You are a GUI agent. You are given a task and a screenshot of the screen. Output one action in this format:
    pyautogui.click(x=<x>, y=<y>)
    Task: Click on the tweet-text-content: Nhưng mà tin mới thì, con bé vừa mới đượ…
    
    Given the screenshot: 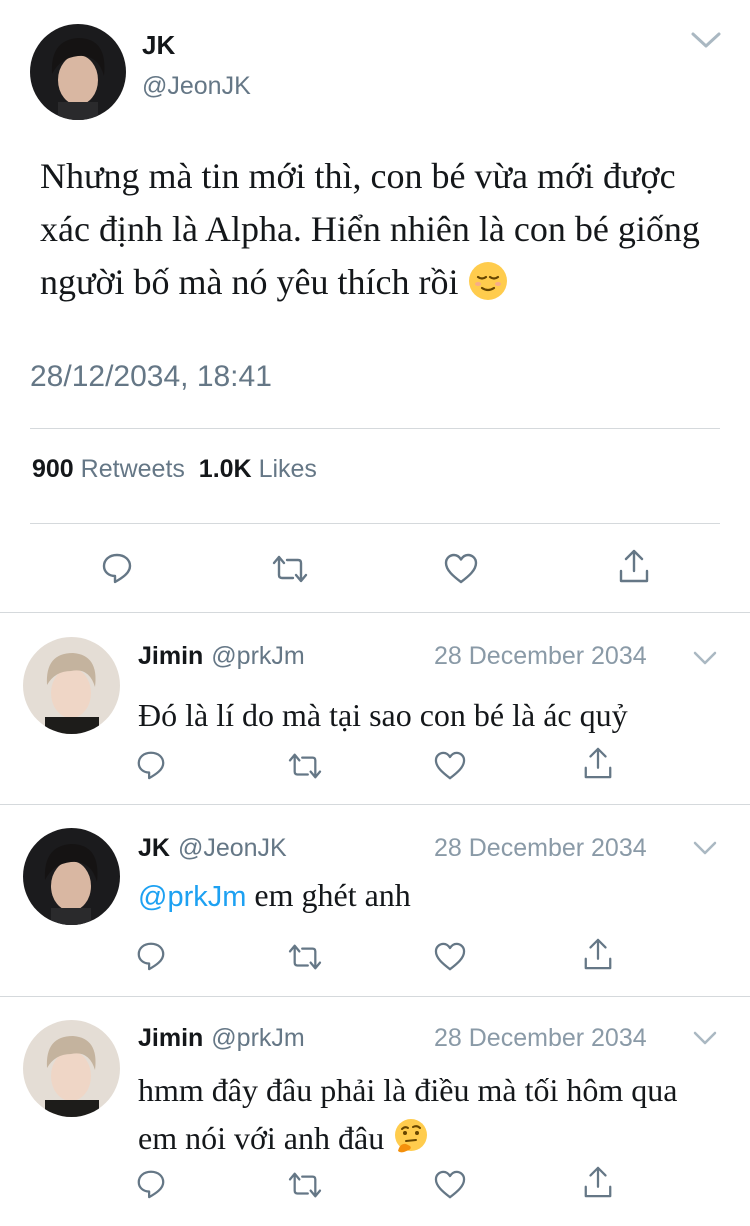 What is the action you would take?
    pyautogui.click(x=370, y=229)
    